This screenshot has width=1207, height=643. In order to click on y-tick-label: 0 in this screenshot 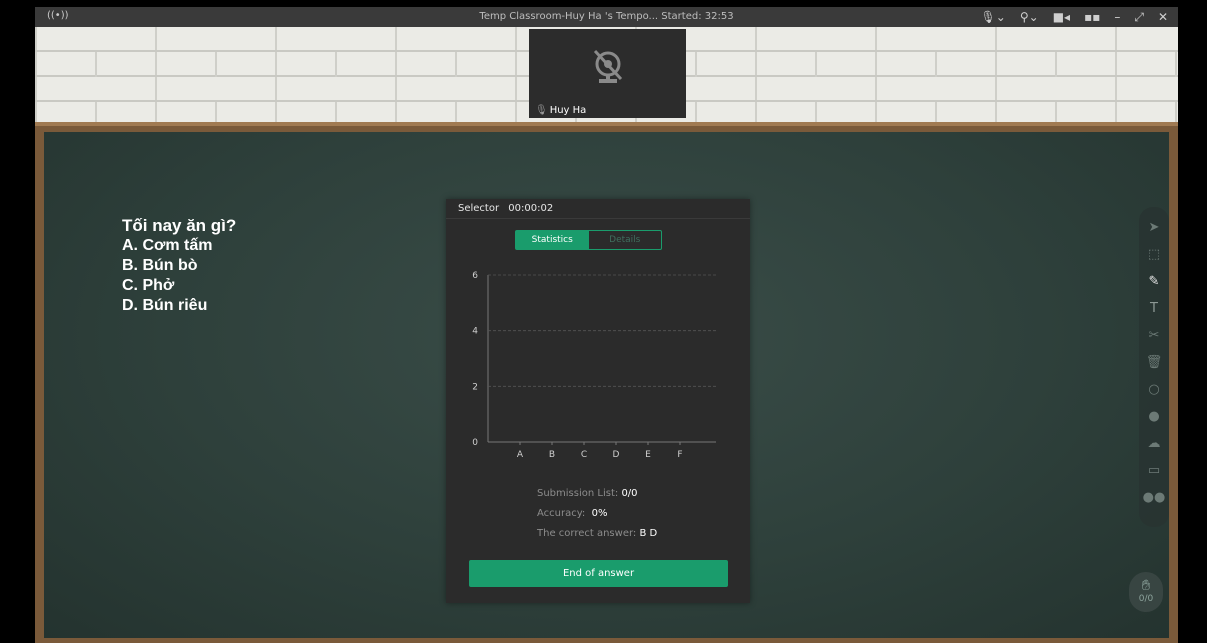, I will do `click(475, 443)`.